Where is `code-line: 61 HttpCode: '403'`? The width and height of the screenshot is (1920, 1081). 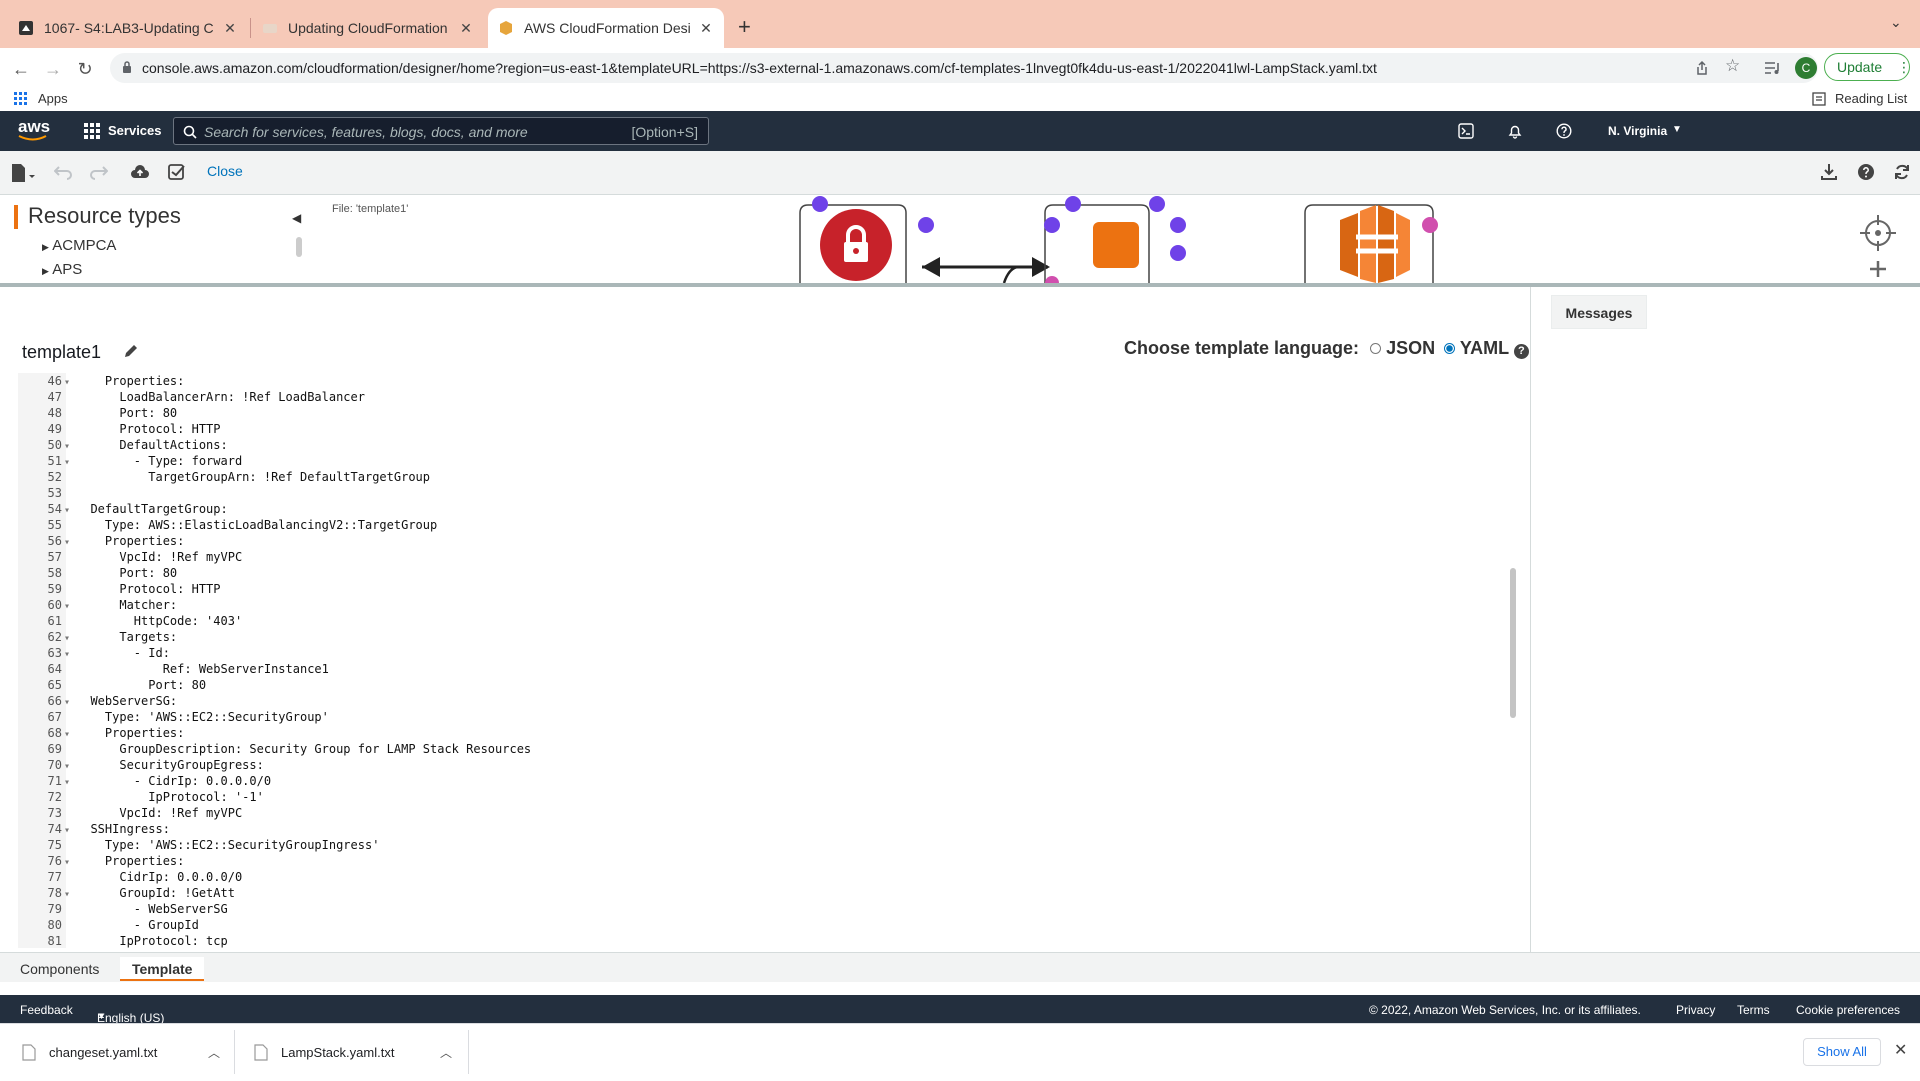 code-line: 61 HttpCode: '403' is located at coordinates (768, 621).